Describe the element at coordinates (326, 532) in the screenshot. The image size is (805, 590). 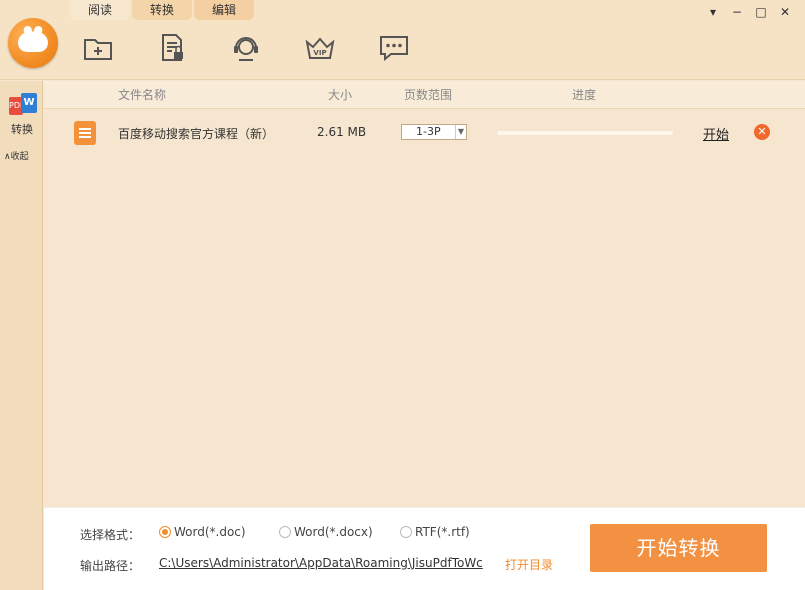
I see `format-radio-docx: Word(*.docx)` at that location.